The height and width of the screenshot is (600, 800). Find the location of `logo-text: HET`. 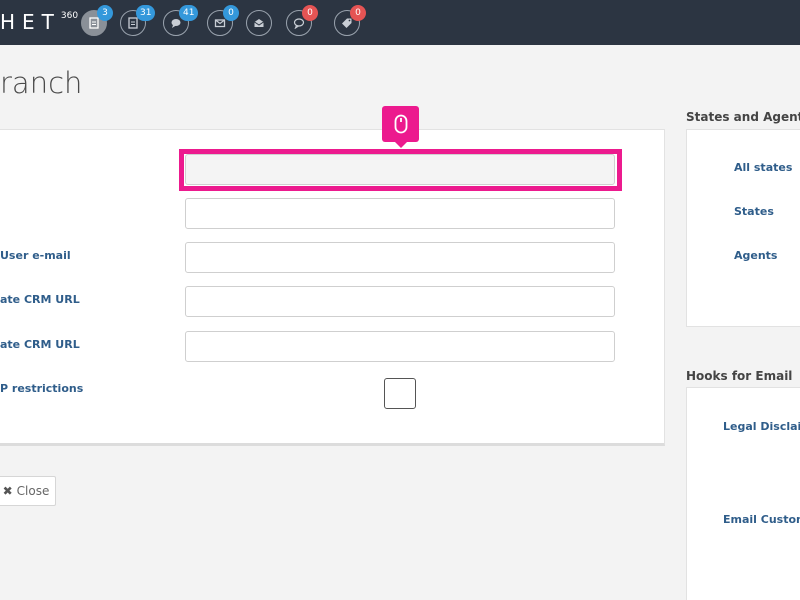

logo-text: HET is located at coordinates (30, 22).